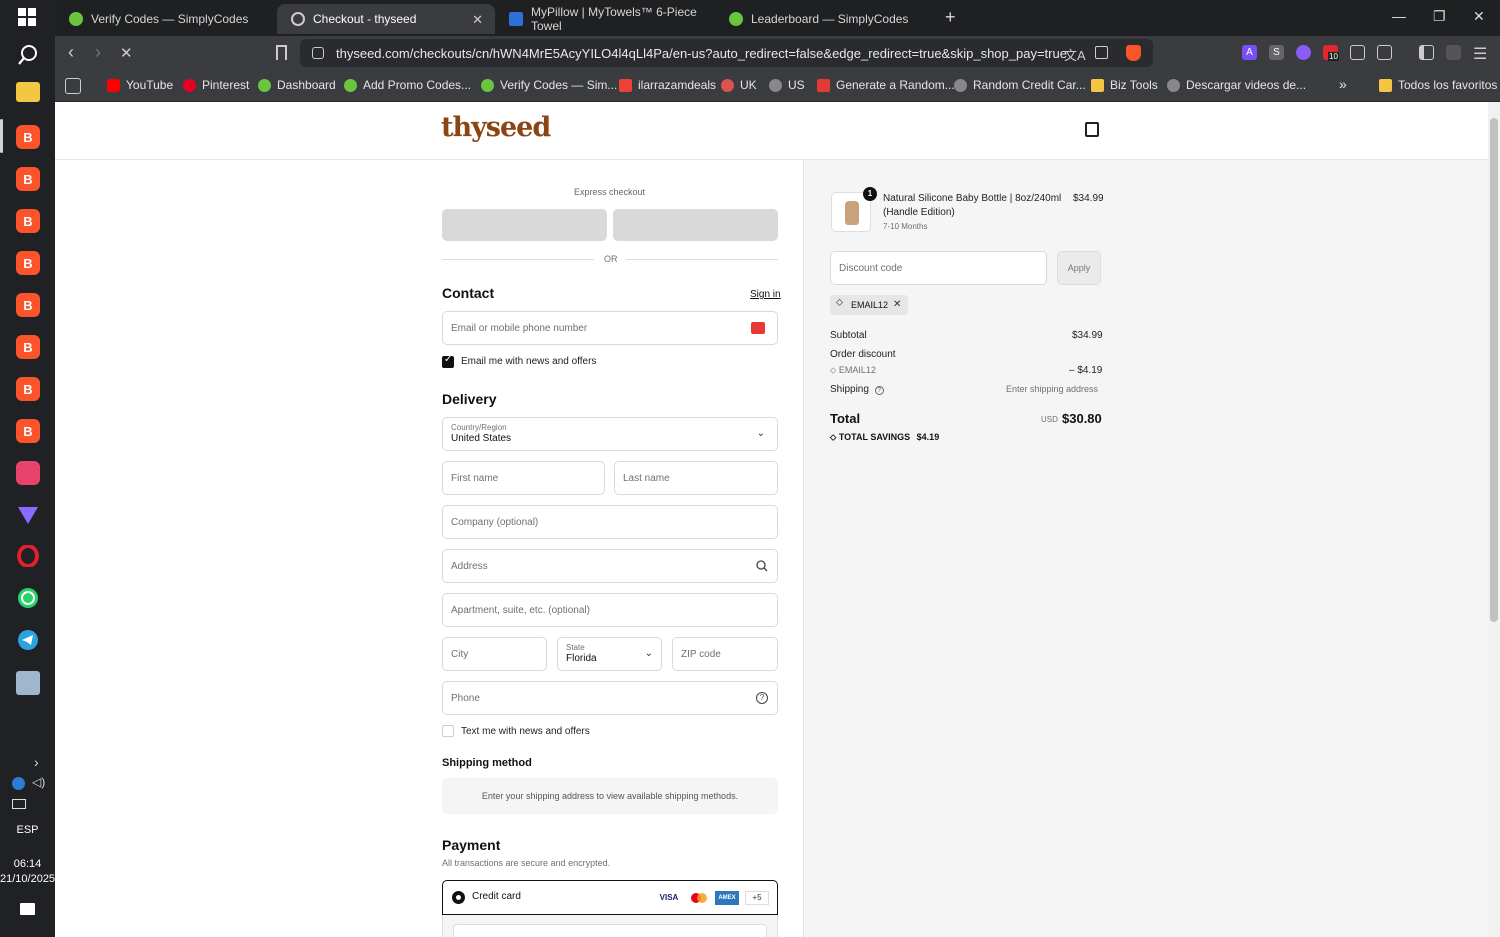 The height and width of the screenshot is (937, 1500). What do you see at coordinates (1276, 52) in the screenshot?
I see `extension-s-icon: S` at bounding box center [1276, 52].